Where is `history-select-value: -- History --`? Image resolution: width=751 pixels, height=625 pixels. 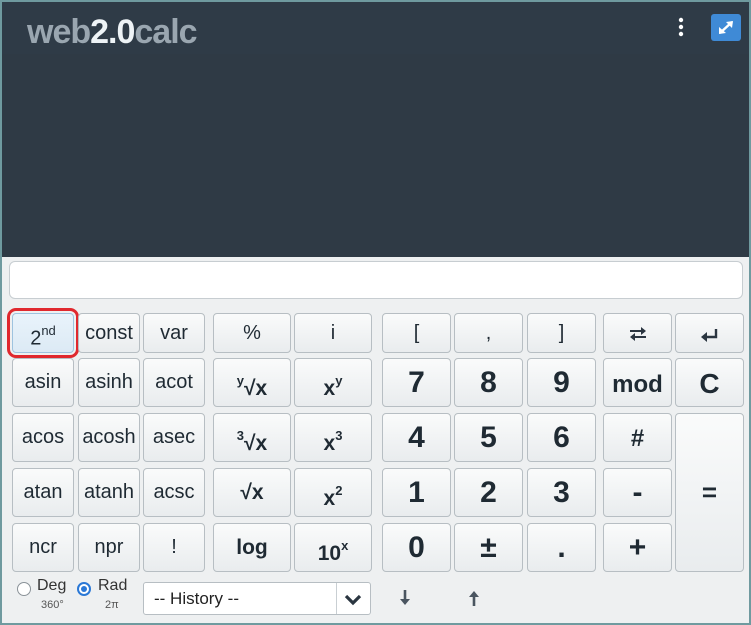 history-select-value: -- History -- is located at coordinates (196, 598).